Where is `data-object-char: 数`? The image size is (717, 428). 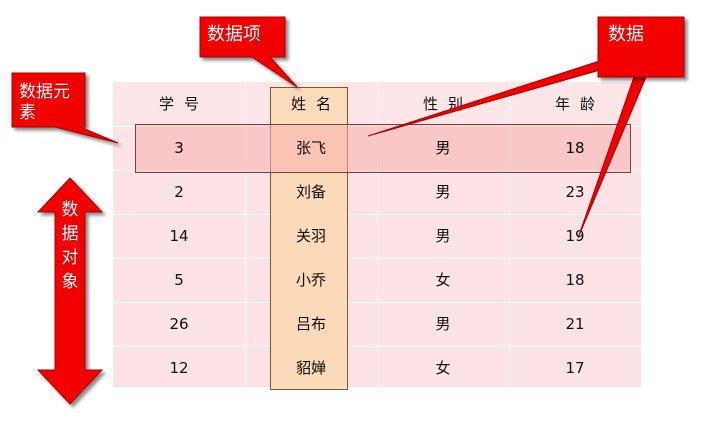 data-object-char: 数 is located at coordinates (70, 210).